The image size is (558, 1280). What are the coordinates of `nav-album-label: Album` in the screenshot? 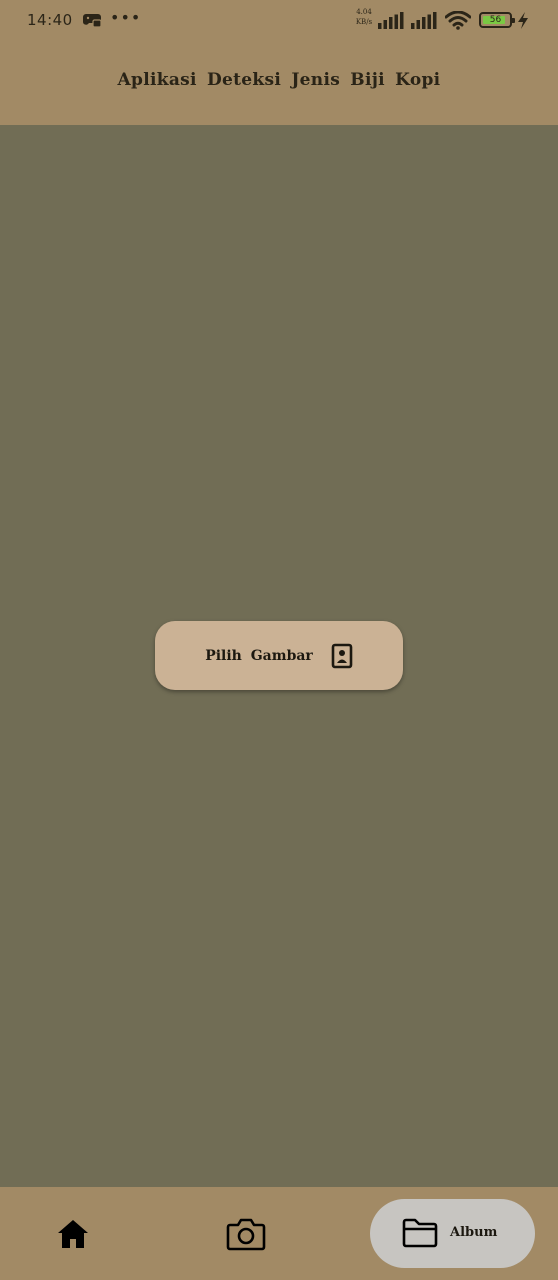 It's located at (474, 1232).